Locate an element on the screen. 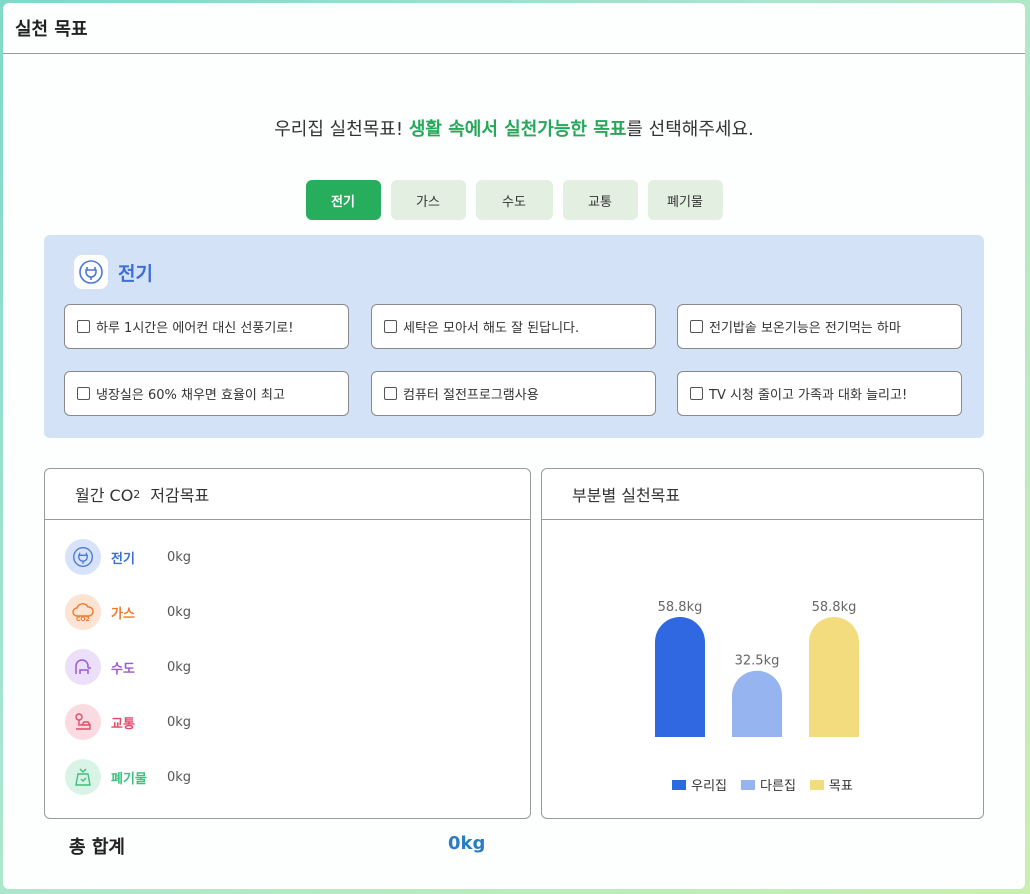 This screenshot has height=894, width=1030. category-tabs: 전기 가스 수도 교통 폐기물 is located at coordinates (514, 200).